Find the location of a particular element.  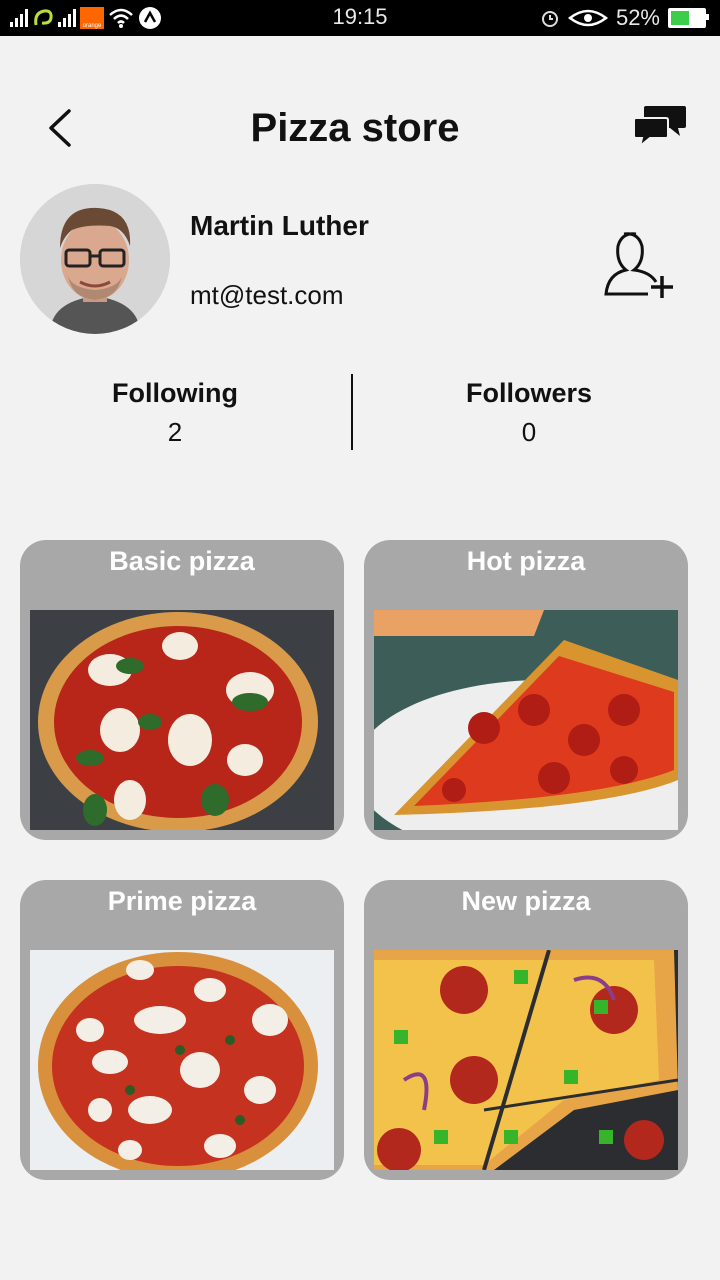

following-label: Following is located at coordinates (175, 393).